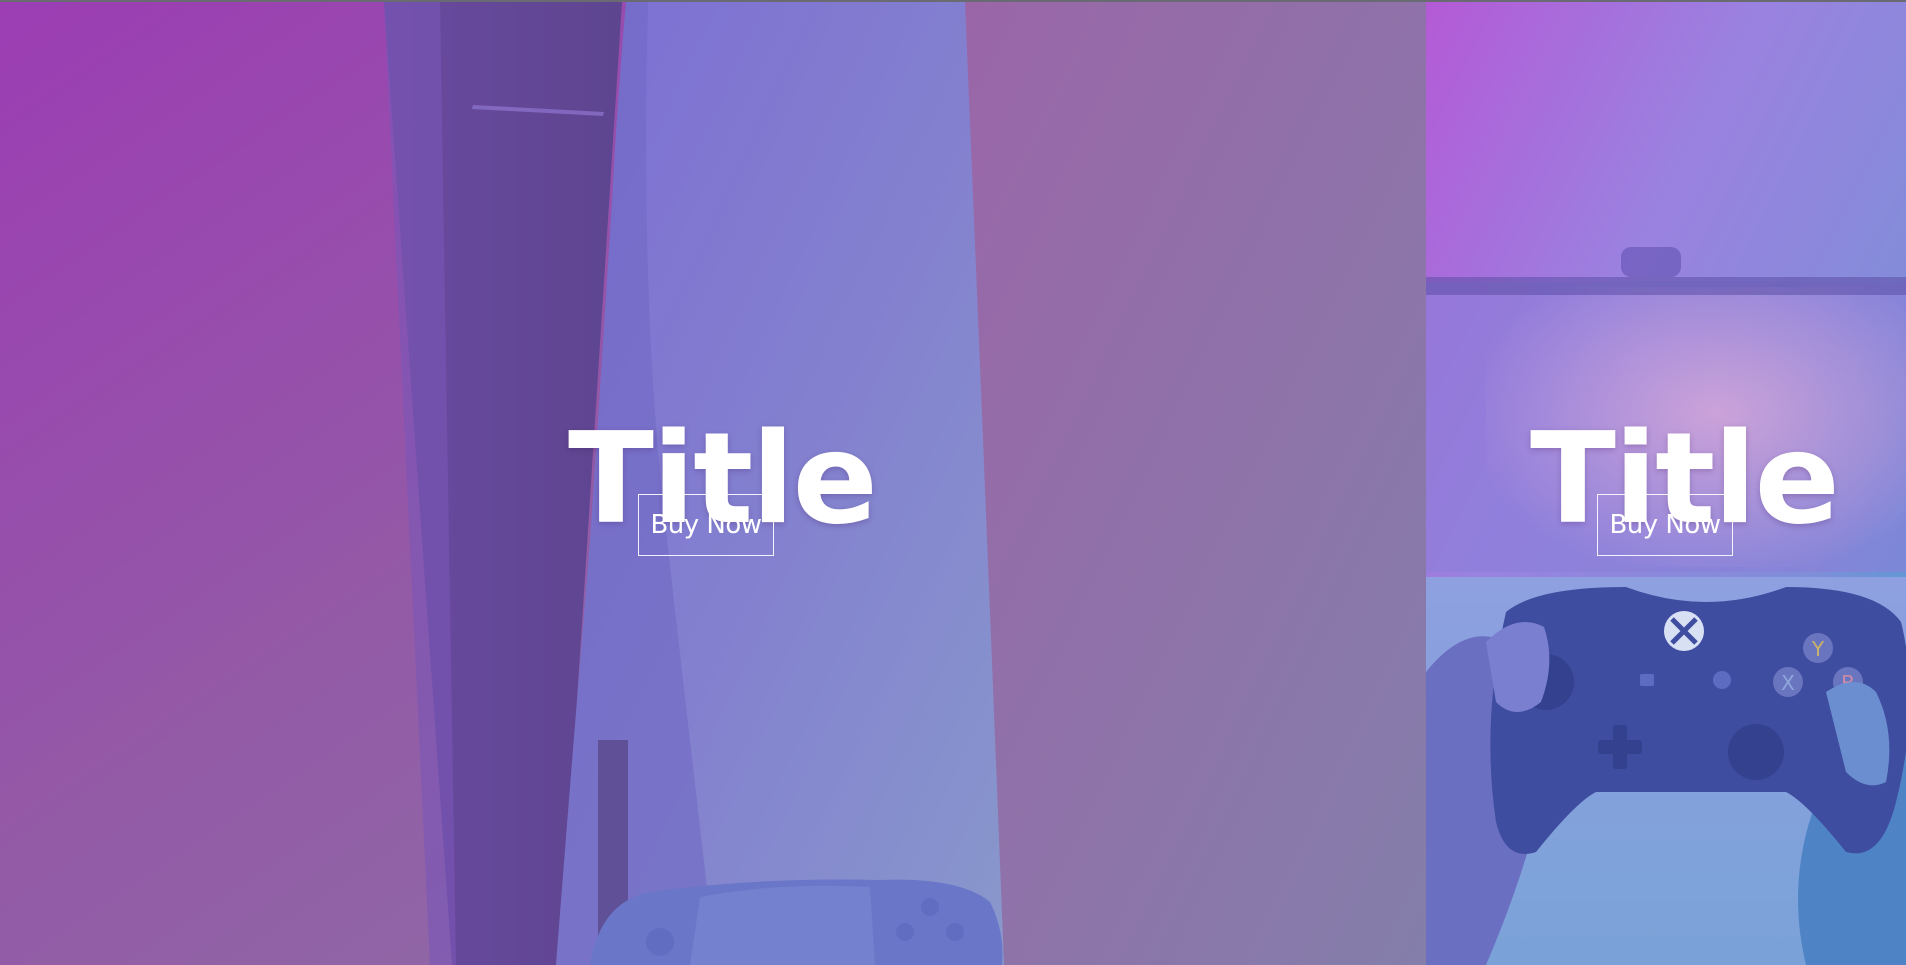 Image resolution: width=1906 pixels, height=965 pixels. I want to click on x-button-label: X, so click(1788, 683).